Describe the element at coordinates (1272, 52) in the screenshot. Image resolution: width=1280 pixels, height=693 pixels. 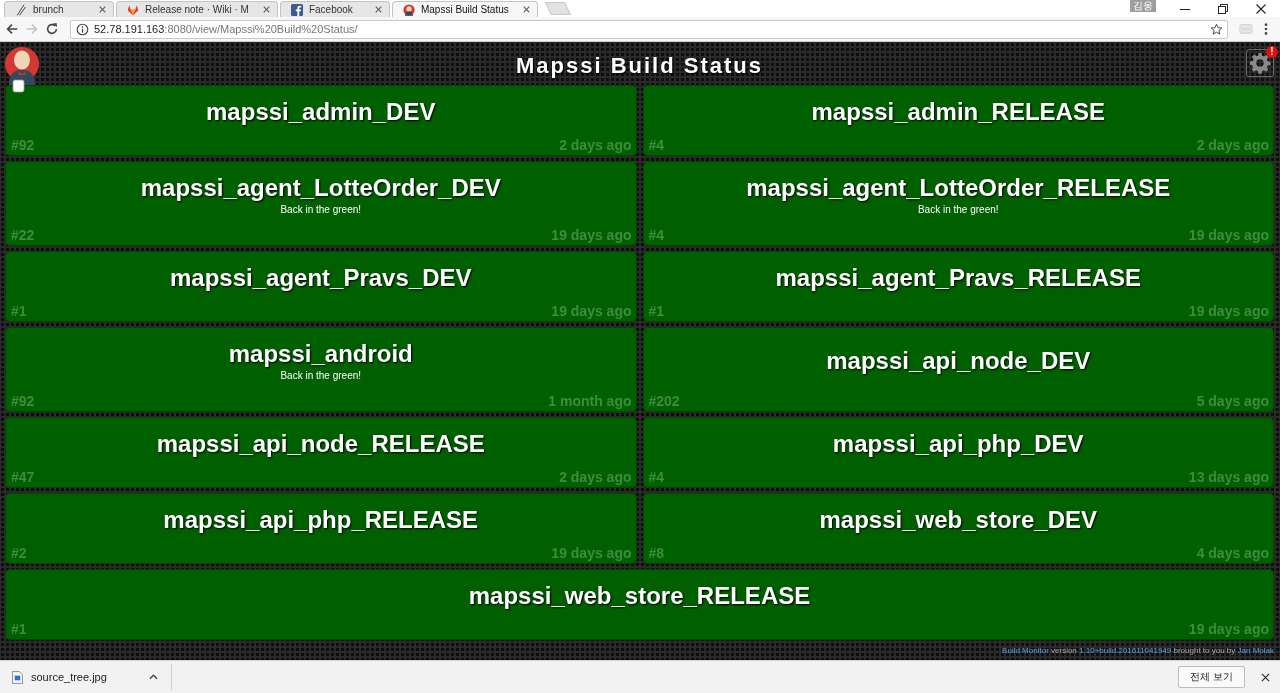
I see `notification-badge: !` at that location.